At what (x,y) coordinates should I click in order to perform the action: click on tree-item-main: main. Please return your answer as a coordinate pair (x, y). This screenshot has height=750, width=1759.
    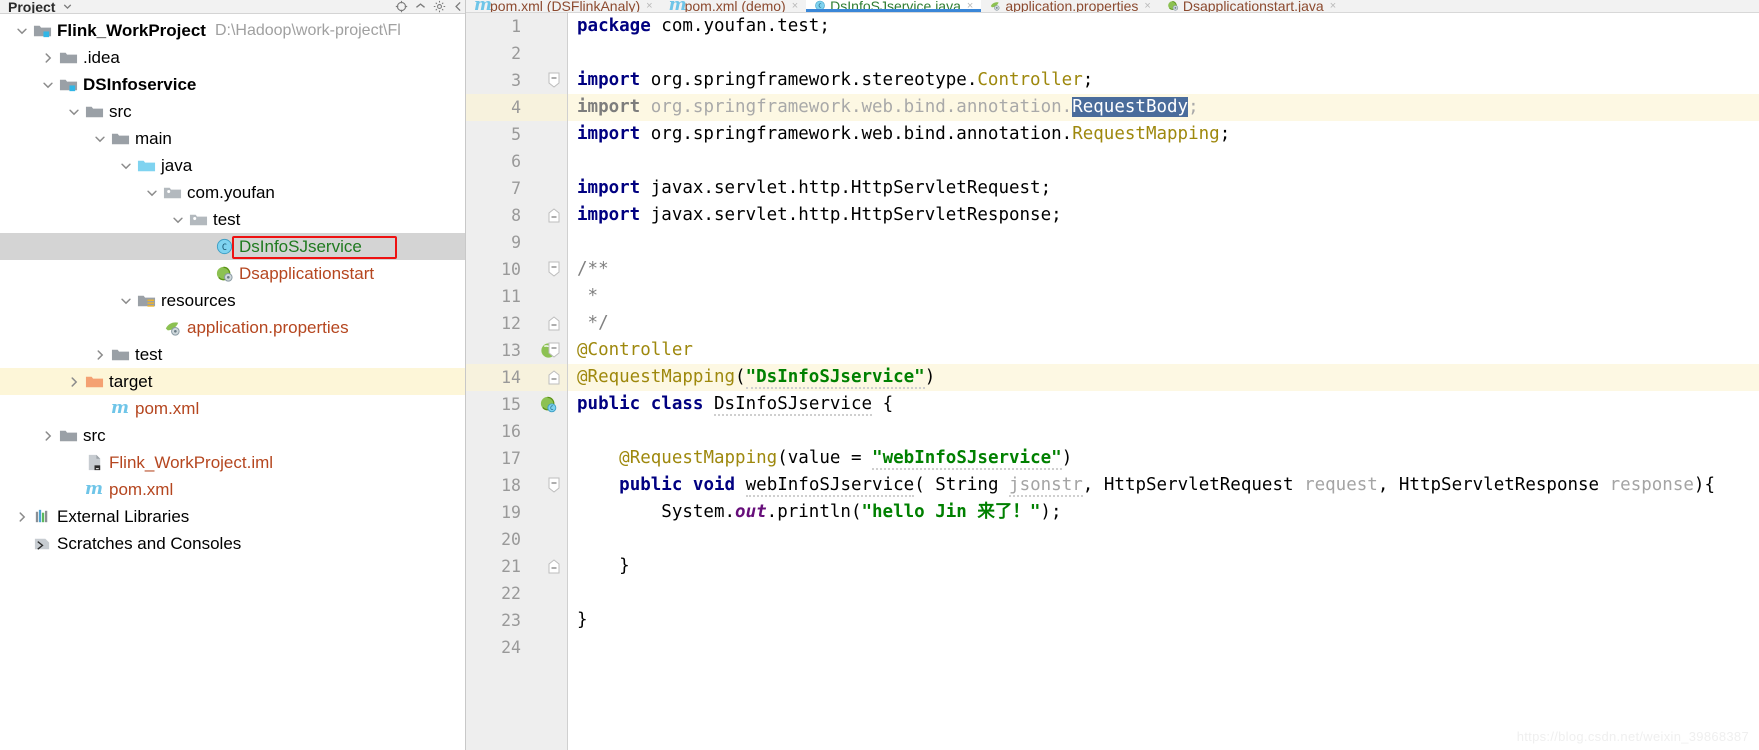
    Looking at the image, I should click on (232, 138).